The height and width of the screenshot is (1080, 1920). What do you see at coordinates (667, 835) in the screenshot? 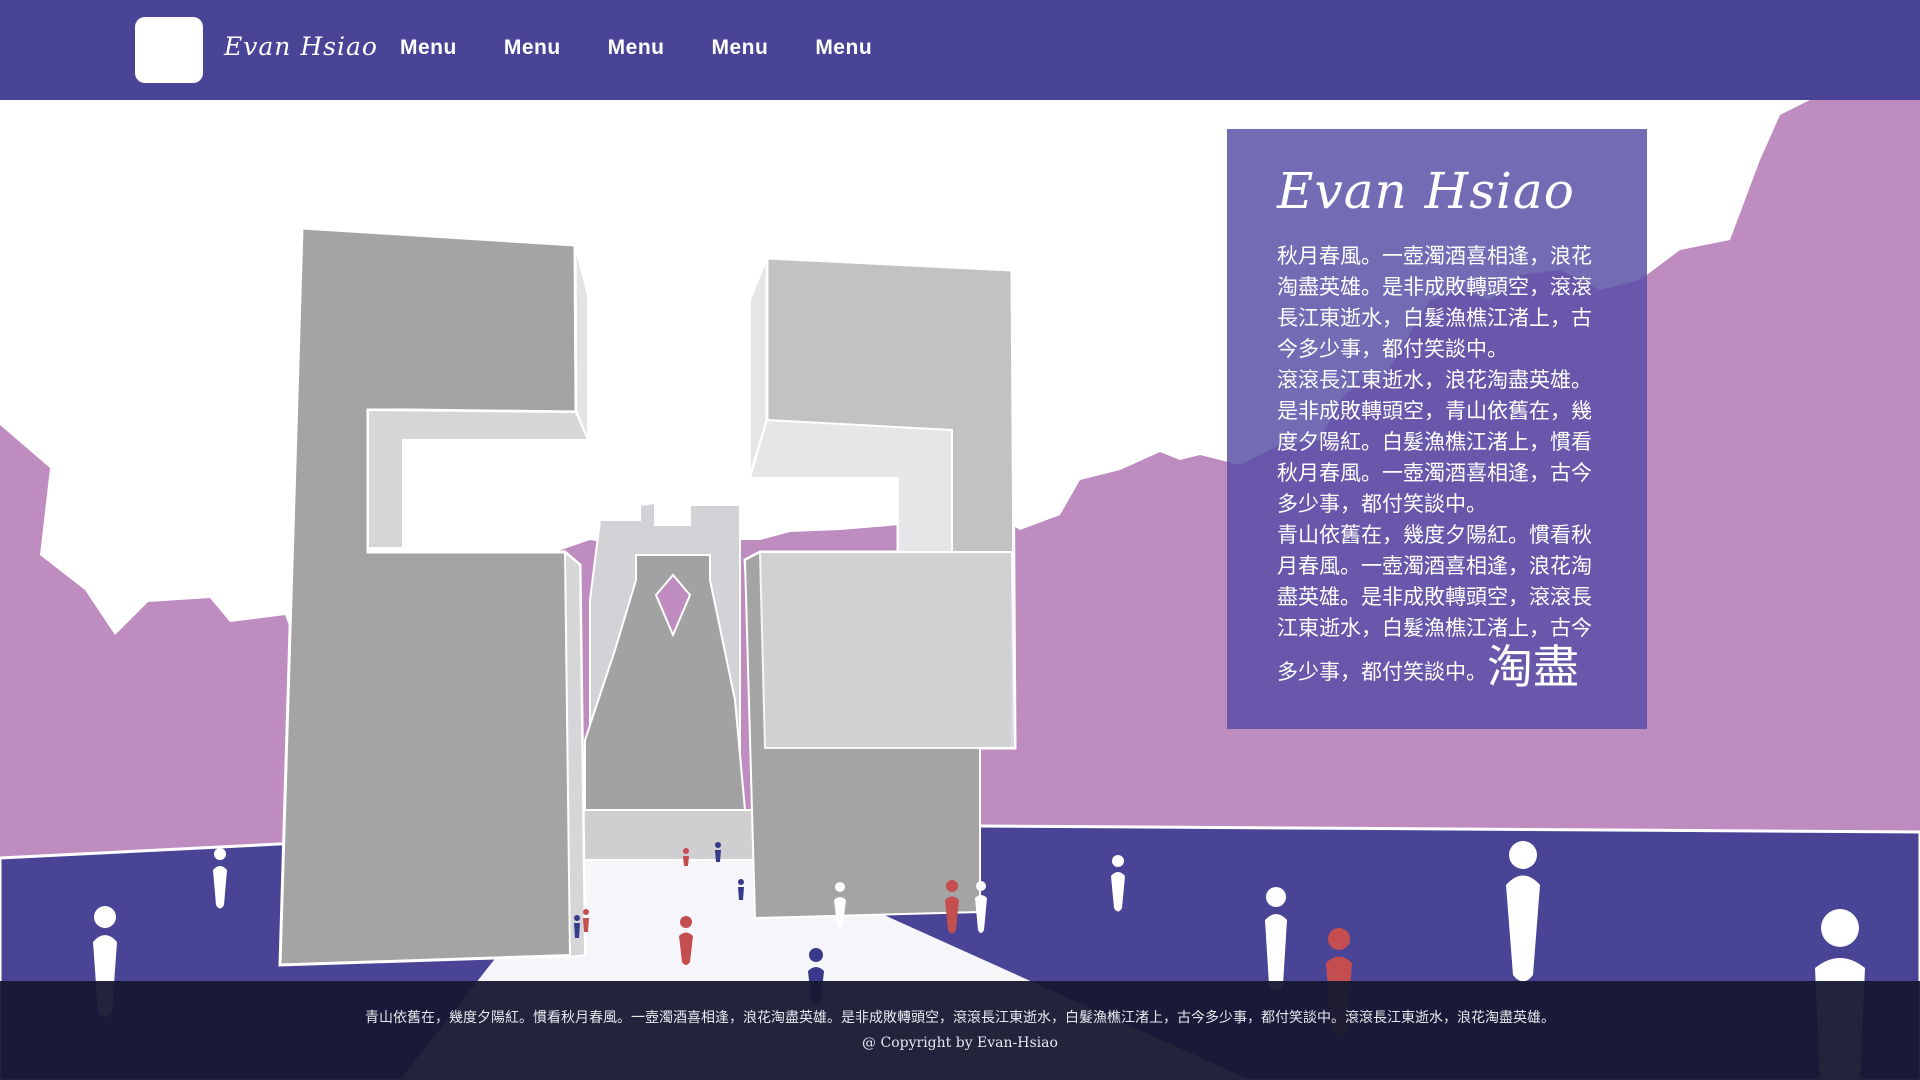
I see `gate-base` at bounding box center [667, 835].